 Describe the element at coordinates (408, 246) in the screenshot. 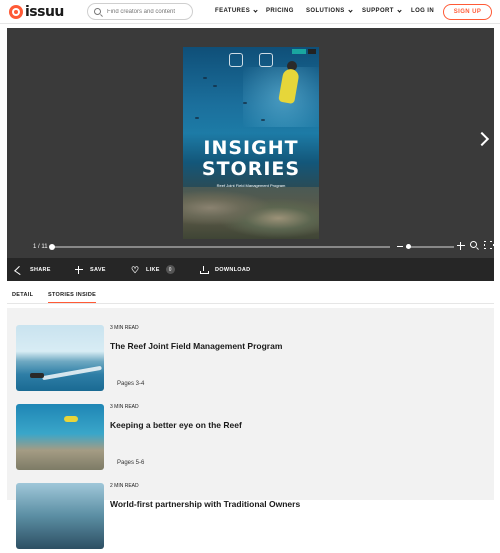

I see `zoom-handle` at that location.